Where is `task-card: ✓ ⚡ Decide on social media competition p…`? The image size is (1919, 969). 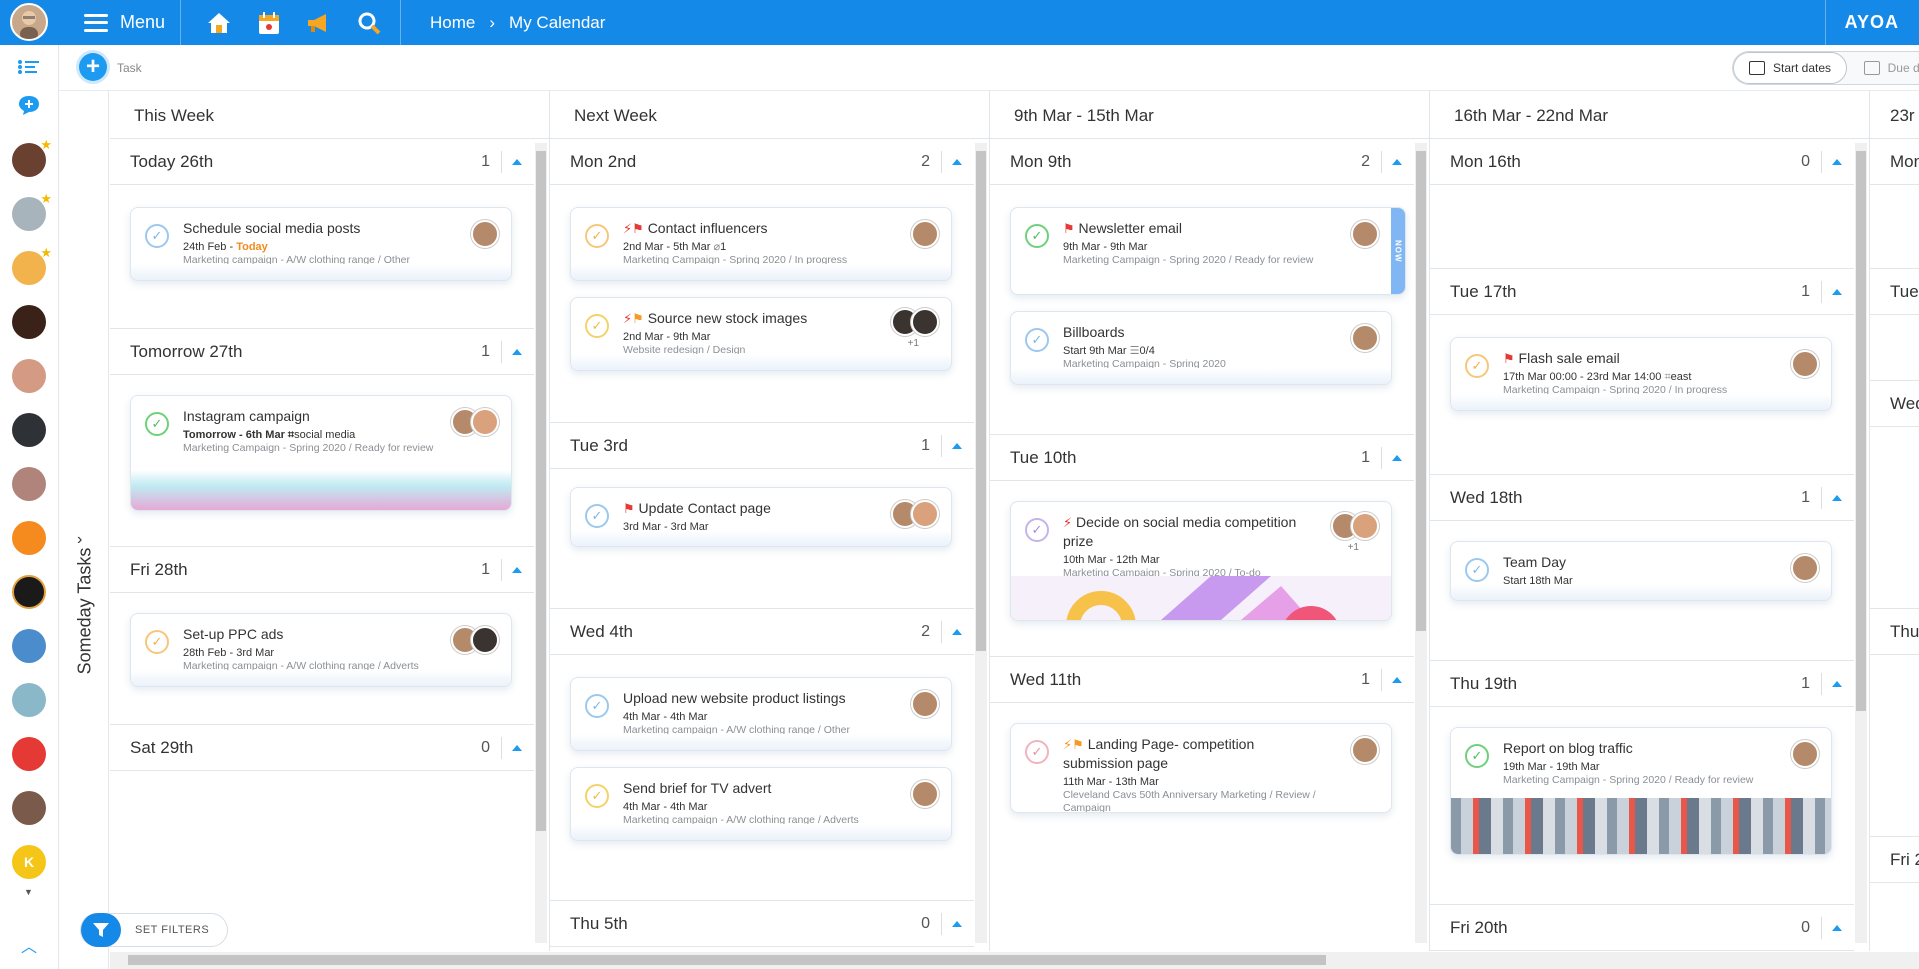
task-card: ✓ ⚡ Decide on social media competition p… is located at coordinates (1201, 561).